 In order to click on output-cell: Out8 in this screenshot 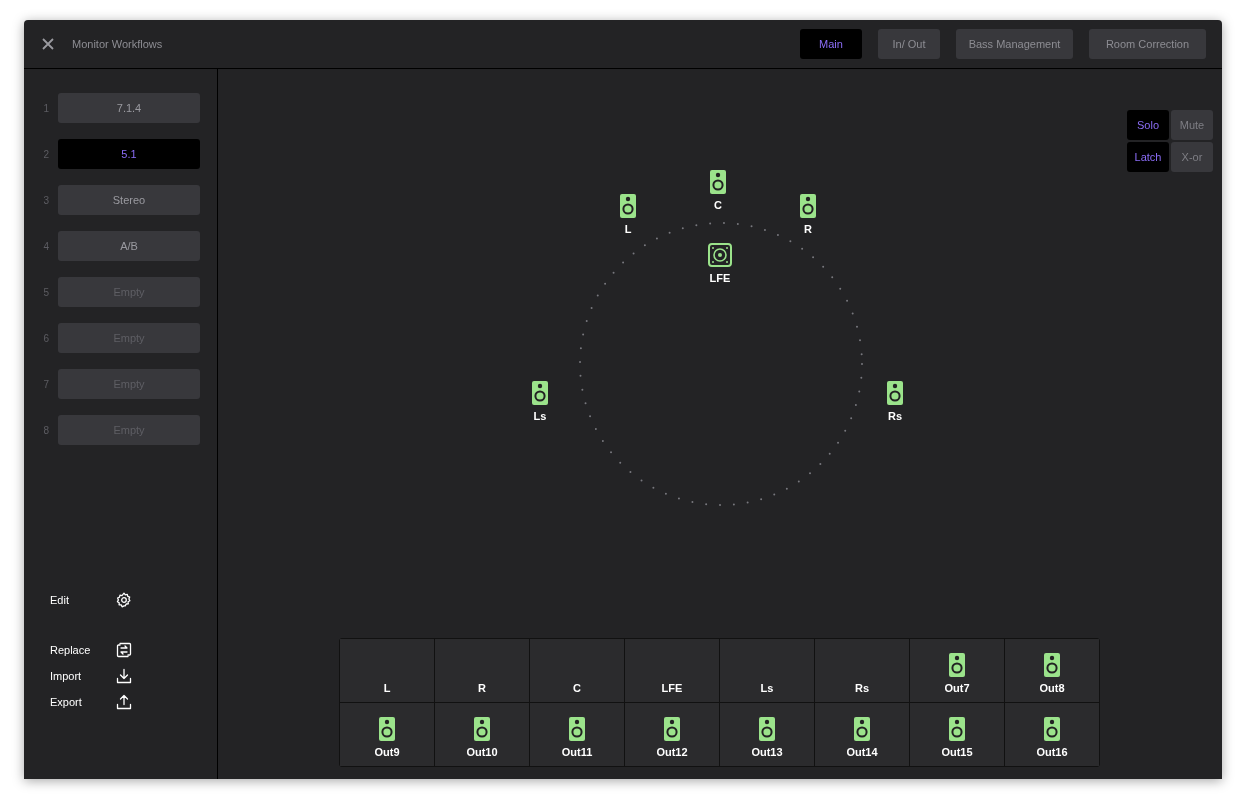, I will do `click(1052, 670)`.